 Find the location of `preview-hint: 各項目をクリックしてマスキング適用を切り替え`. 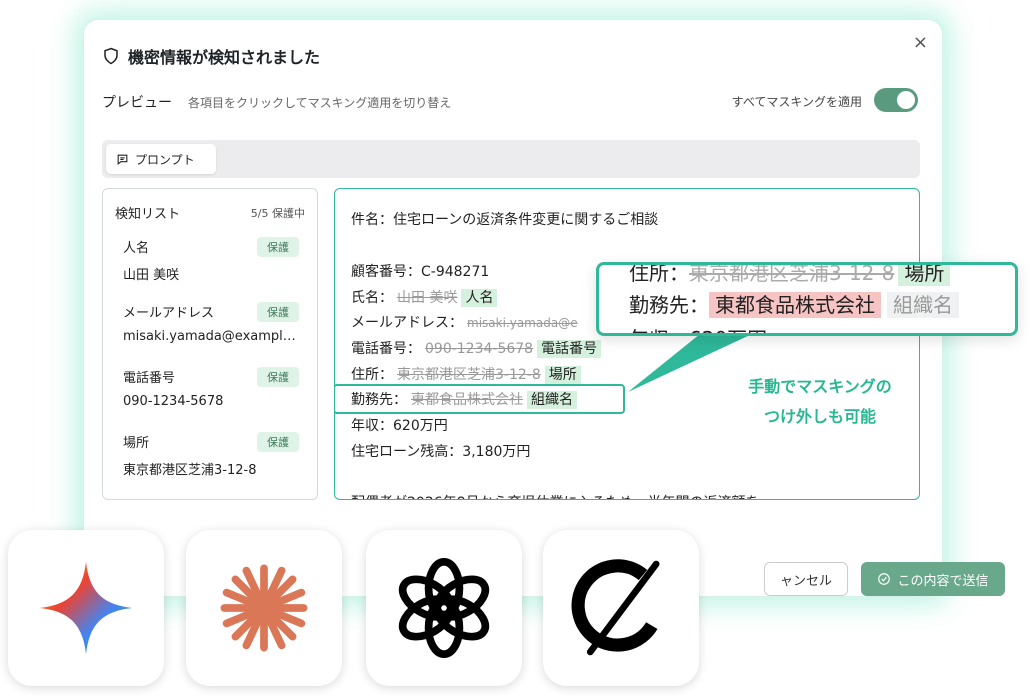

preview-hint: 各項目をクリックしてマスキング適用を切り替え is located at coordinates (320, 103).